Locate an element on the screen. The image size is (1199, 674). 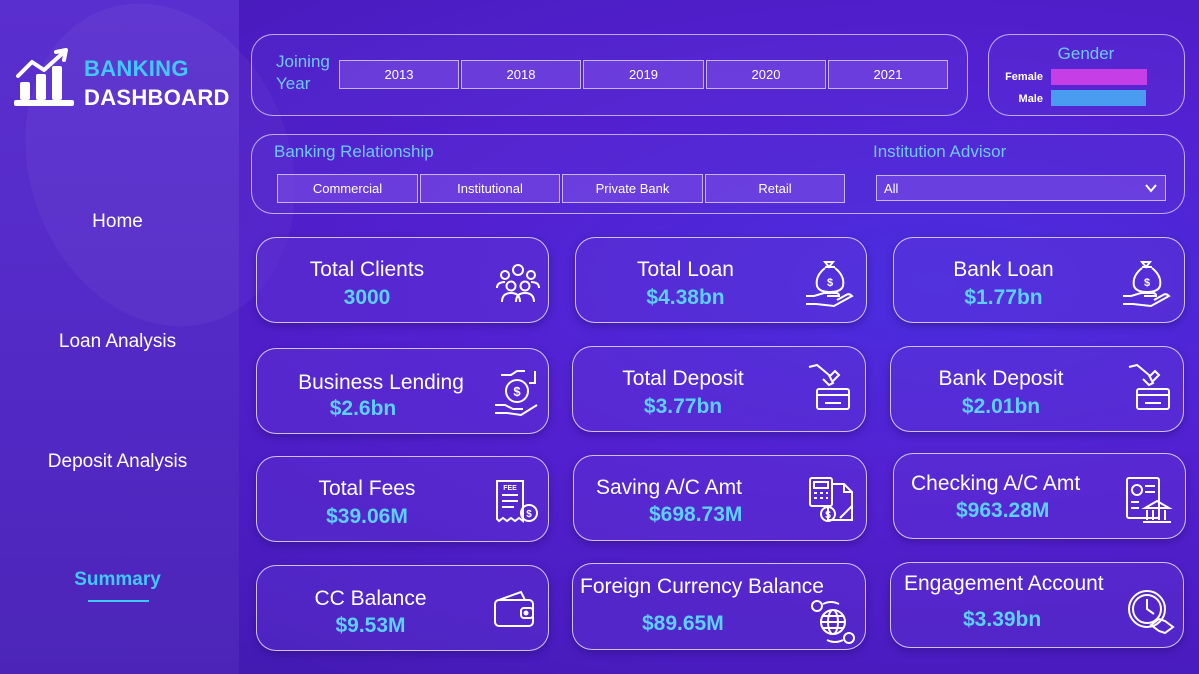
brand-logo: BANKING DASHBOARD is located at coordinates (124, 80).